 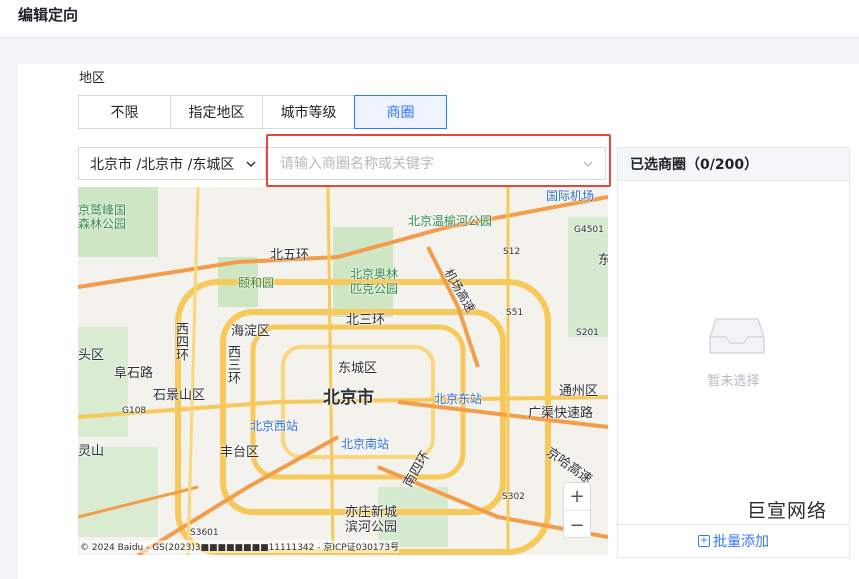 What do you see at coordinates (162, 164) in the screenshot?
I see `city-select-value: 北京市 /北京市 /东城区` at bounding box center [162, 164].